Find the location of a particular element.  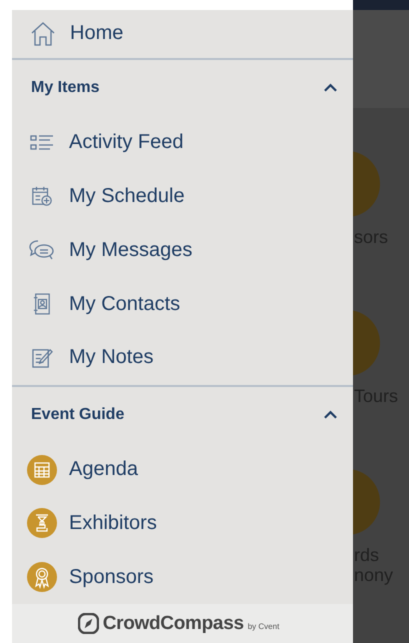

section-header: Event Guide is located at coordinates (182, 414).